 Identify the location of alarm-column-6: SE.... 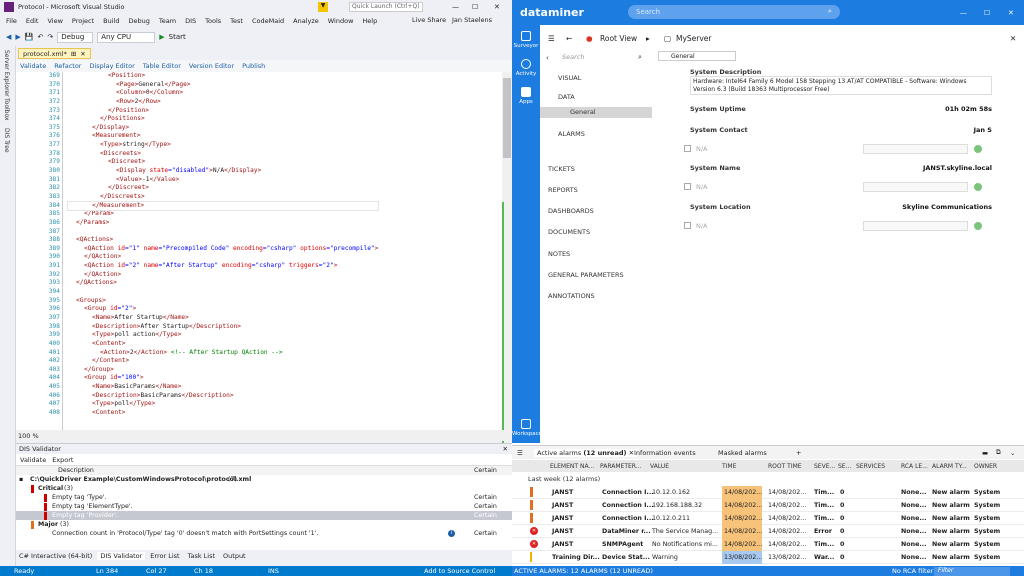
(844, 466).